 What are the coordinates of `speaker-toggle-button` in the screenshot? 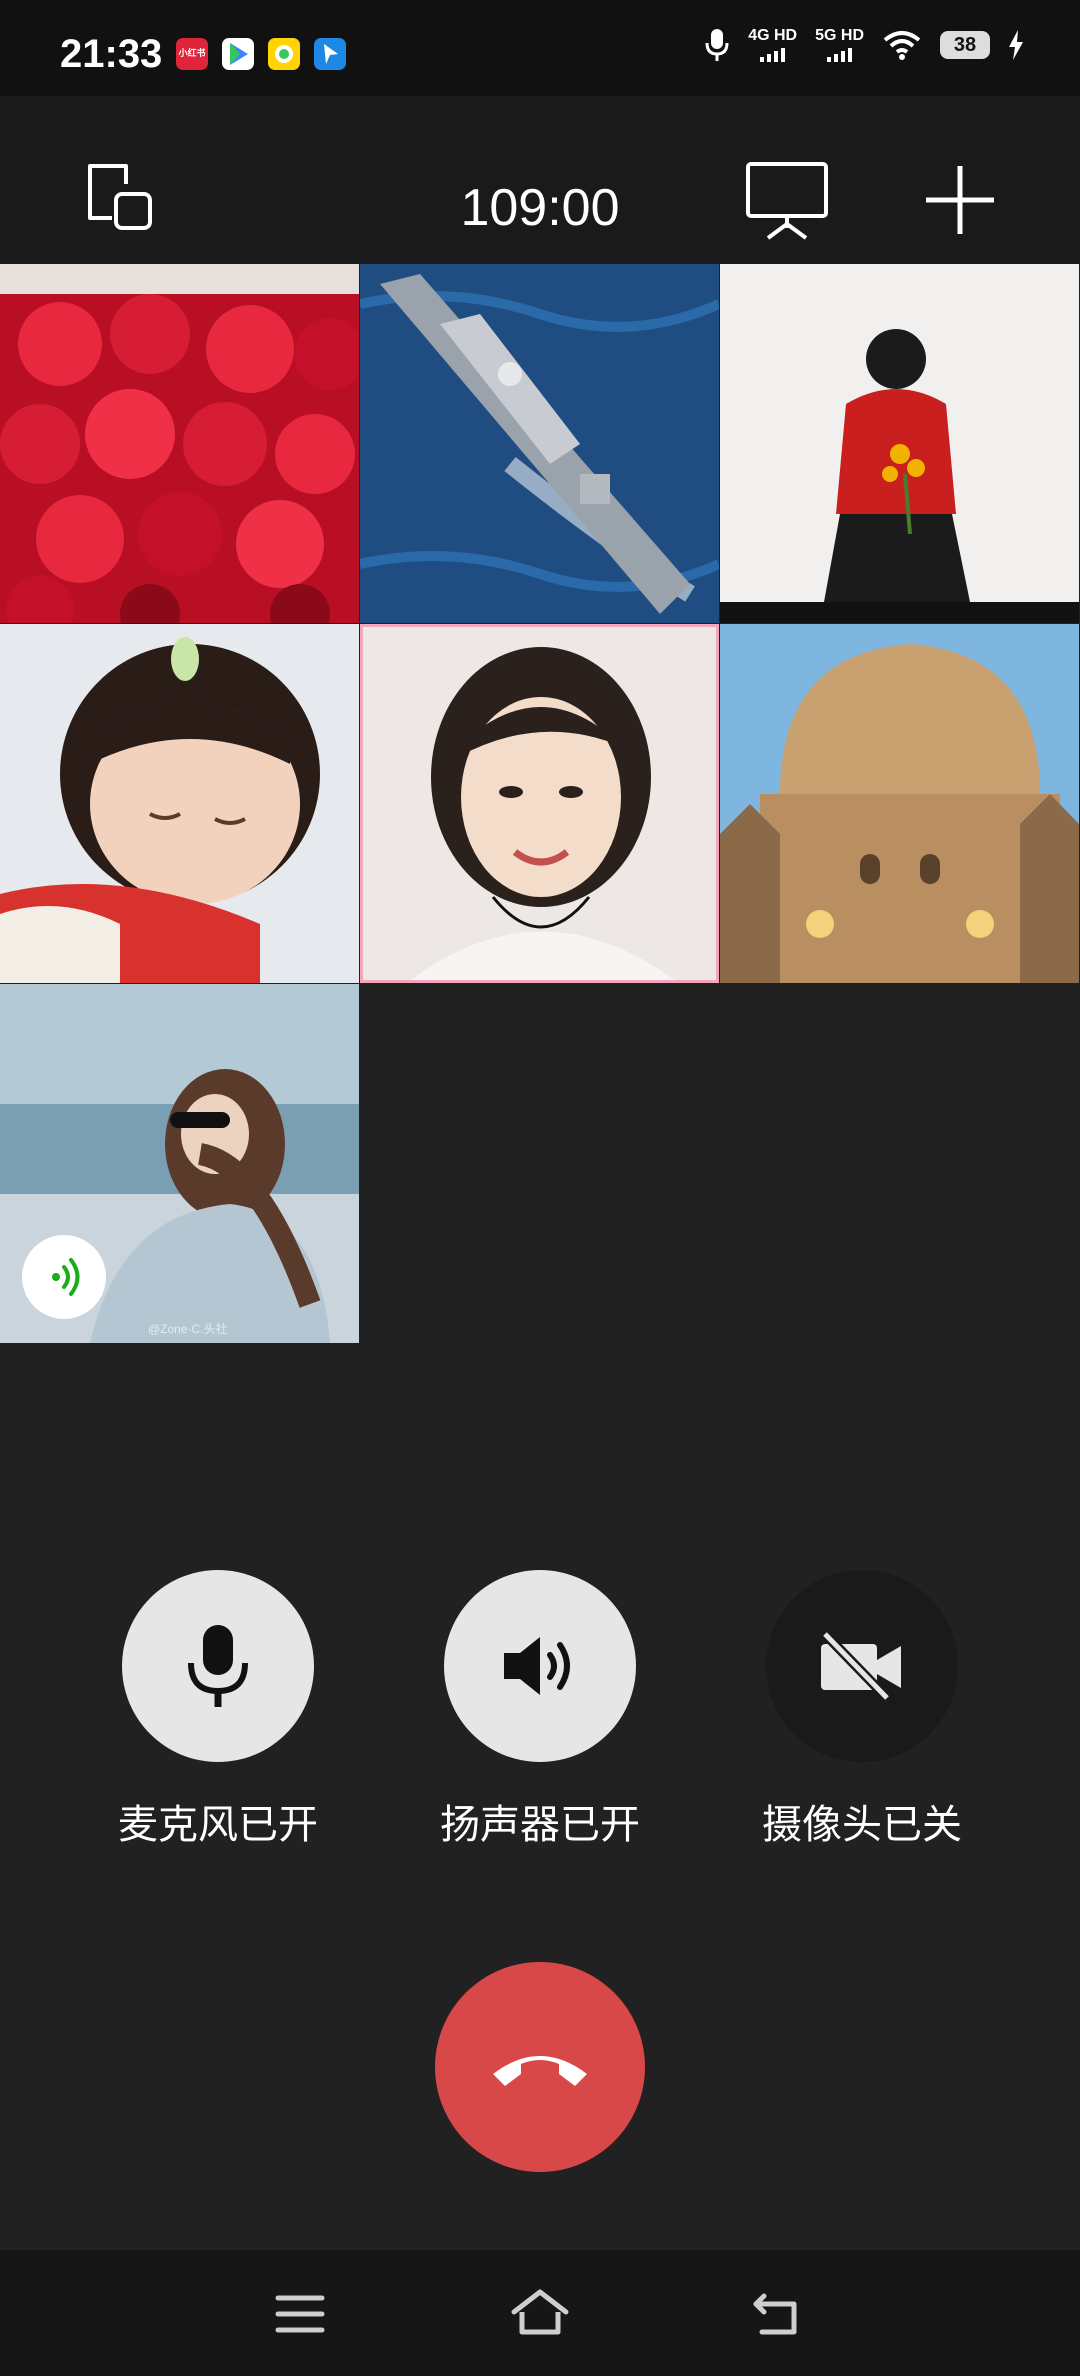 It's located at (540, 1666).